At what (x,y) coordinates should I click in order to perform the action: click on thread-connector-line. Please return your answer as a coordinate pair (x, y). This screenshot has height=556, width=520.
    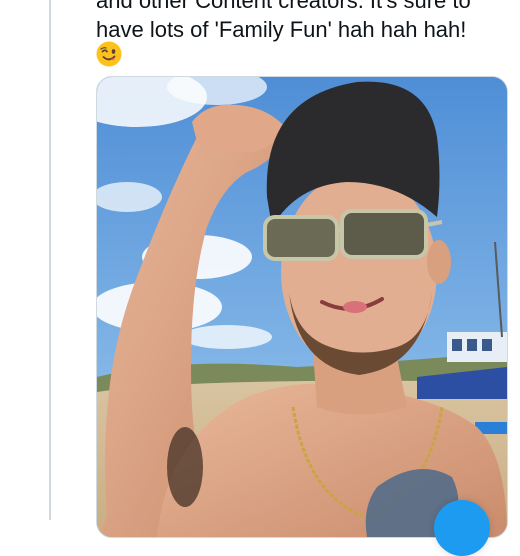
    Looking at the image, I should click on (50, 260).